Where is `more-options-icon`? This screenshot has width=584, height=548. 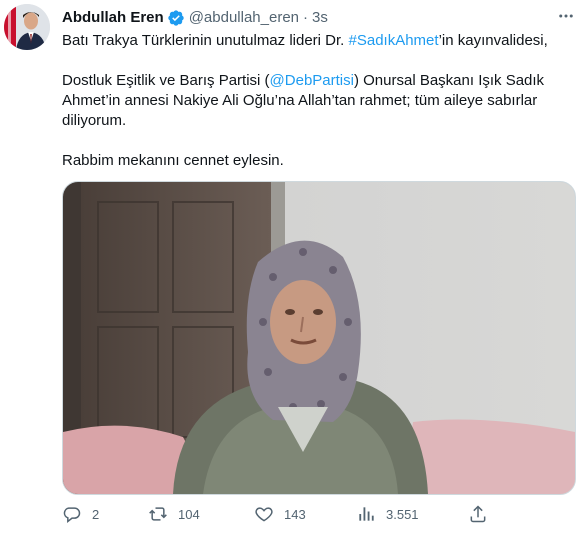 more-options-icon is located at coordinates (566, 16).